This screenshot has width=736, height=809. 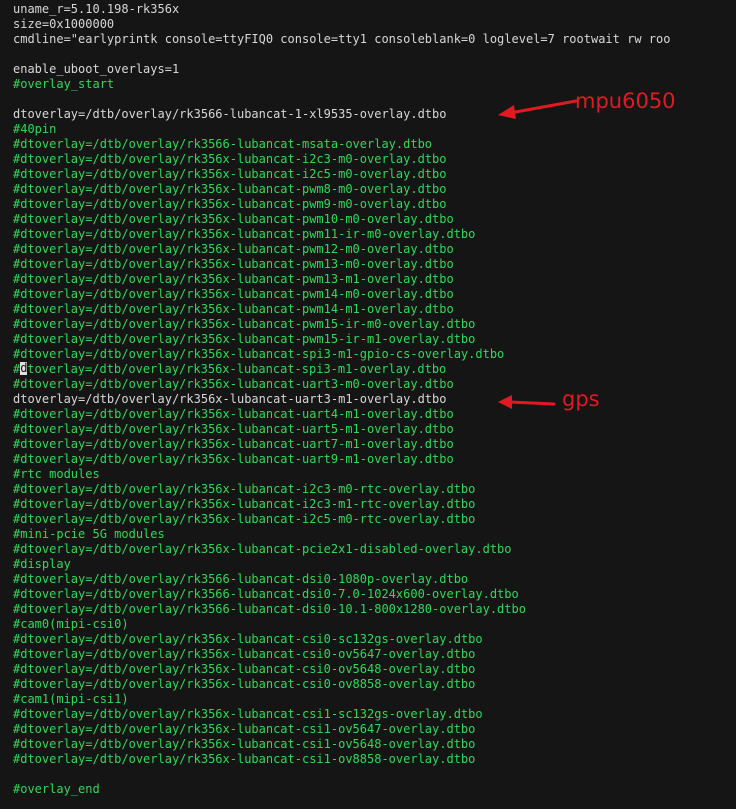 What do you see at coordinates (374, 624) in the screenshot?
I see `comment-line: #cam0(mipi-csi0)` at bounding box center [374, 624].